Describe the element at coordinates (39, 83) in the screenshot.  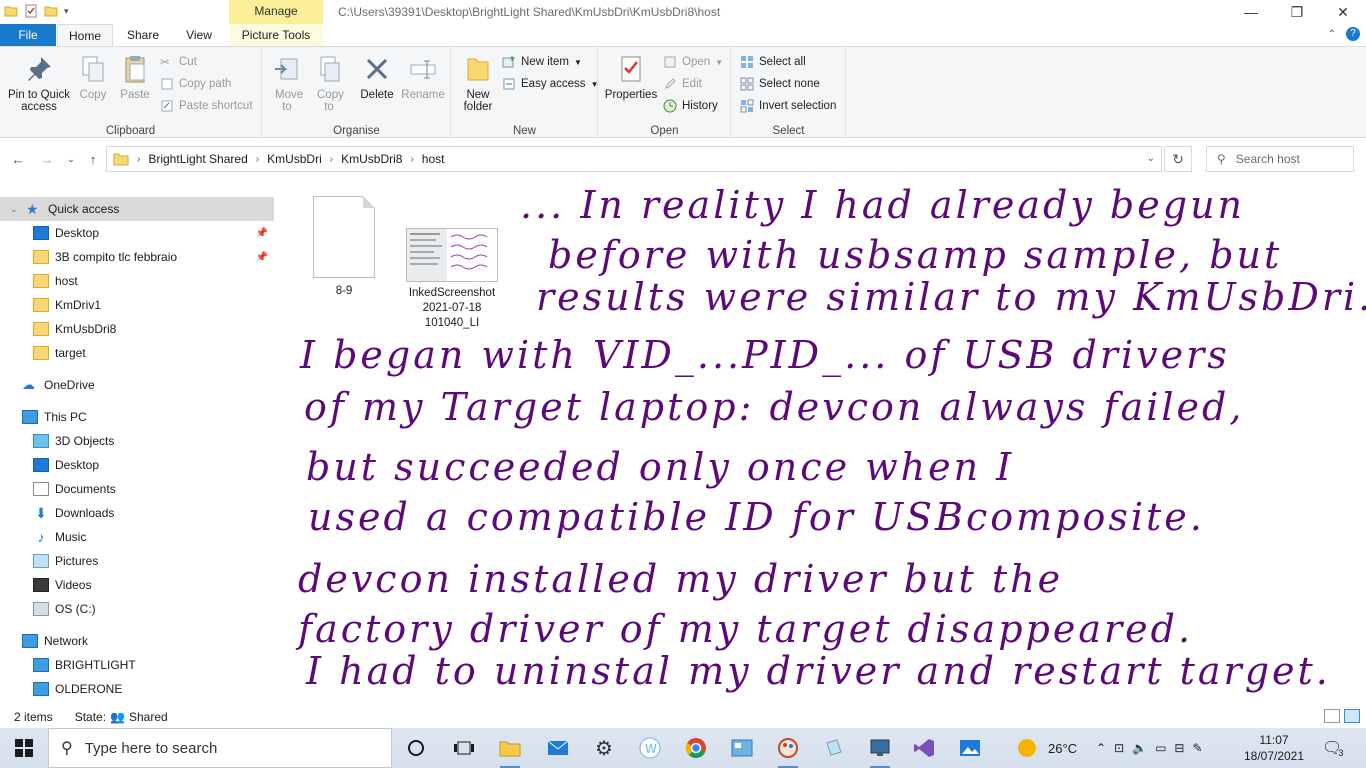
I see `pin-quick-access-button: Pin to Quick access` at that location.